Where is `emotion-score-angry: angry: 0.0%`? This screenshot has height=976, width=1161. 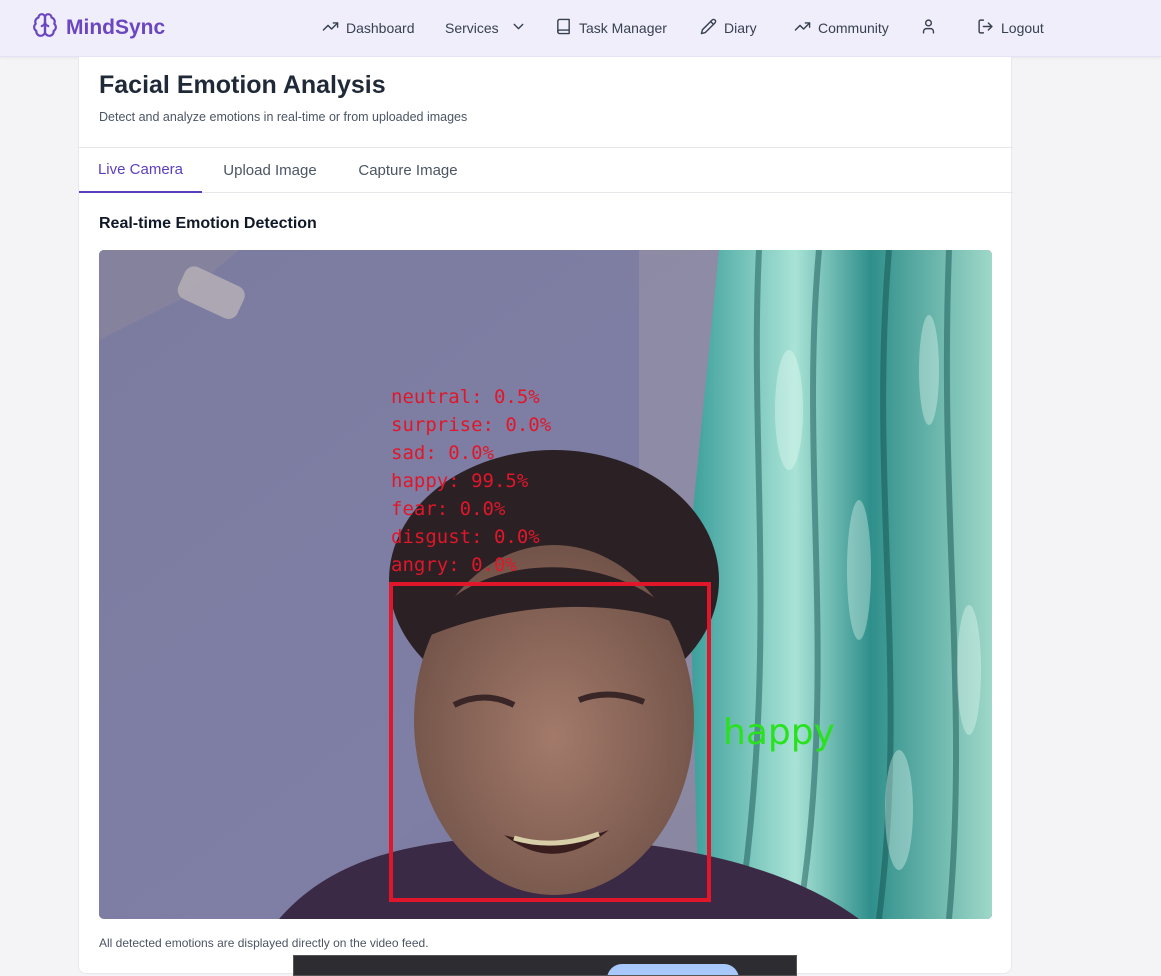 emotion-score-angry: angry: 0.0% is located at coordinates (454, 565).